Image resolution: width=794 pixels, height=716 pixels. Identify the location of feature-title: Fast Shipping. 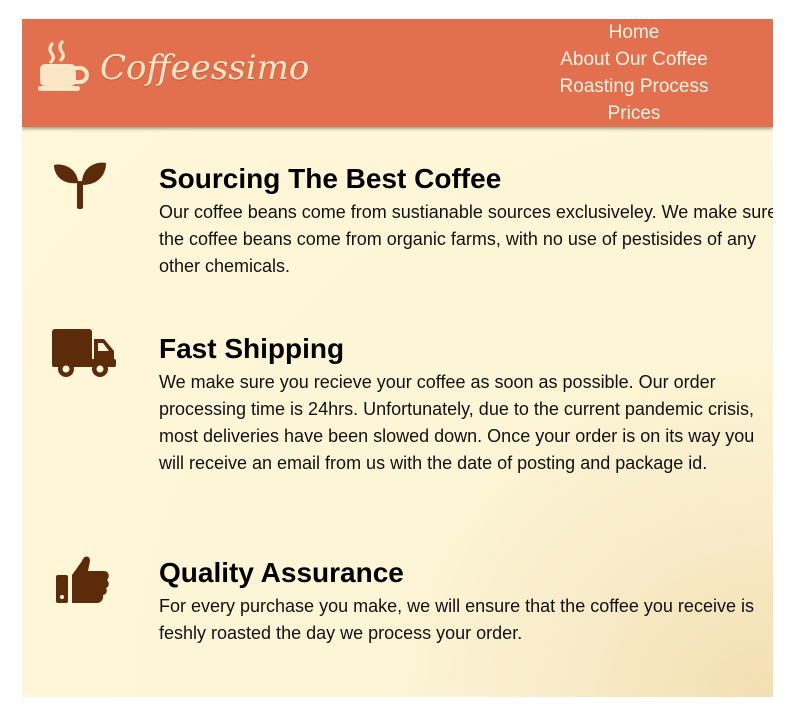
(252, 348).